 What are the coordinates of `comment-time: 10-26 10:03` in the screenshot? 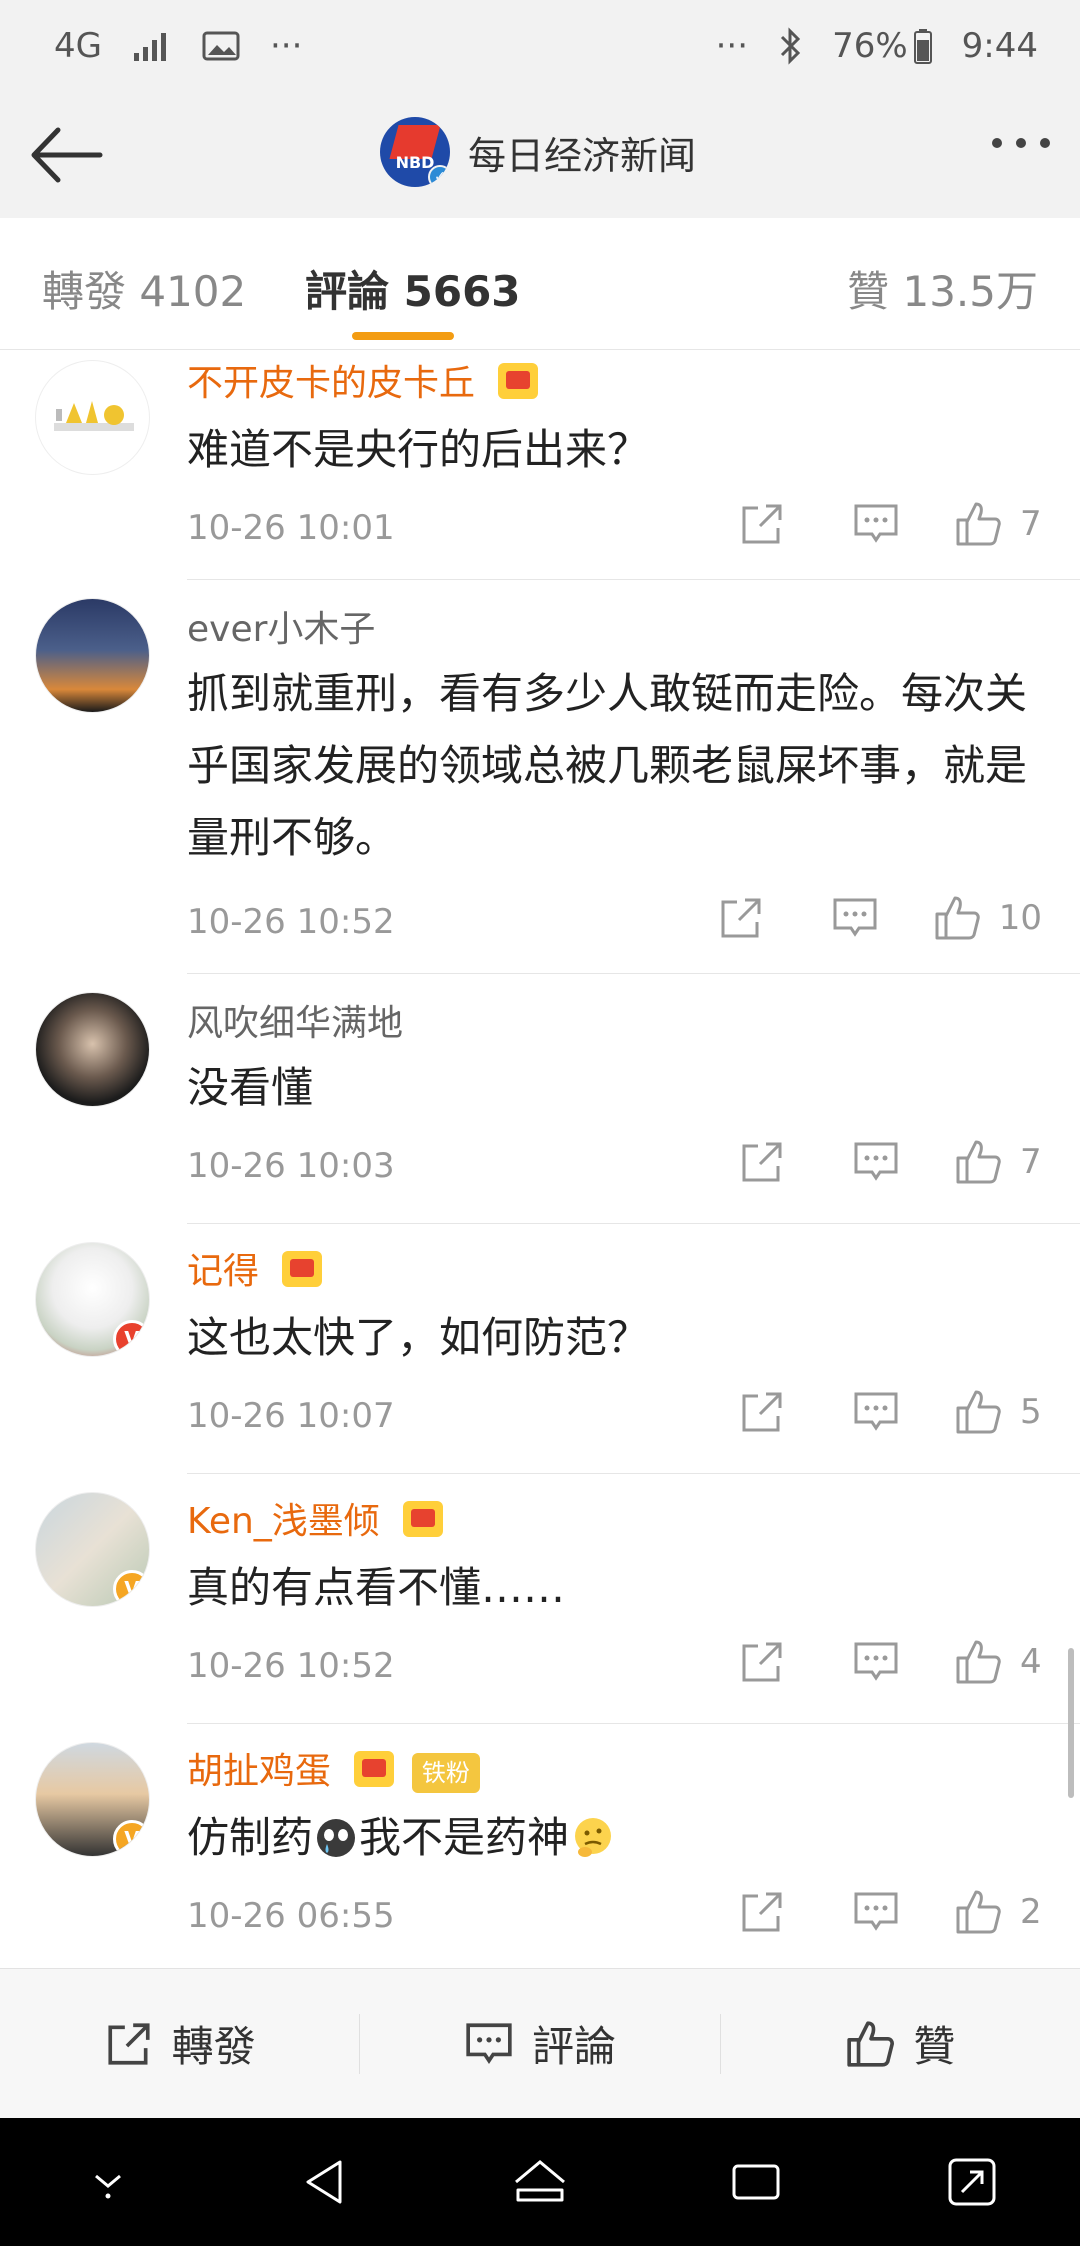 It's located at (291, 1166).